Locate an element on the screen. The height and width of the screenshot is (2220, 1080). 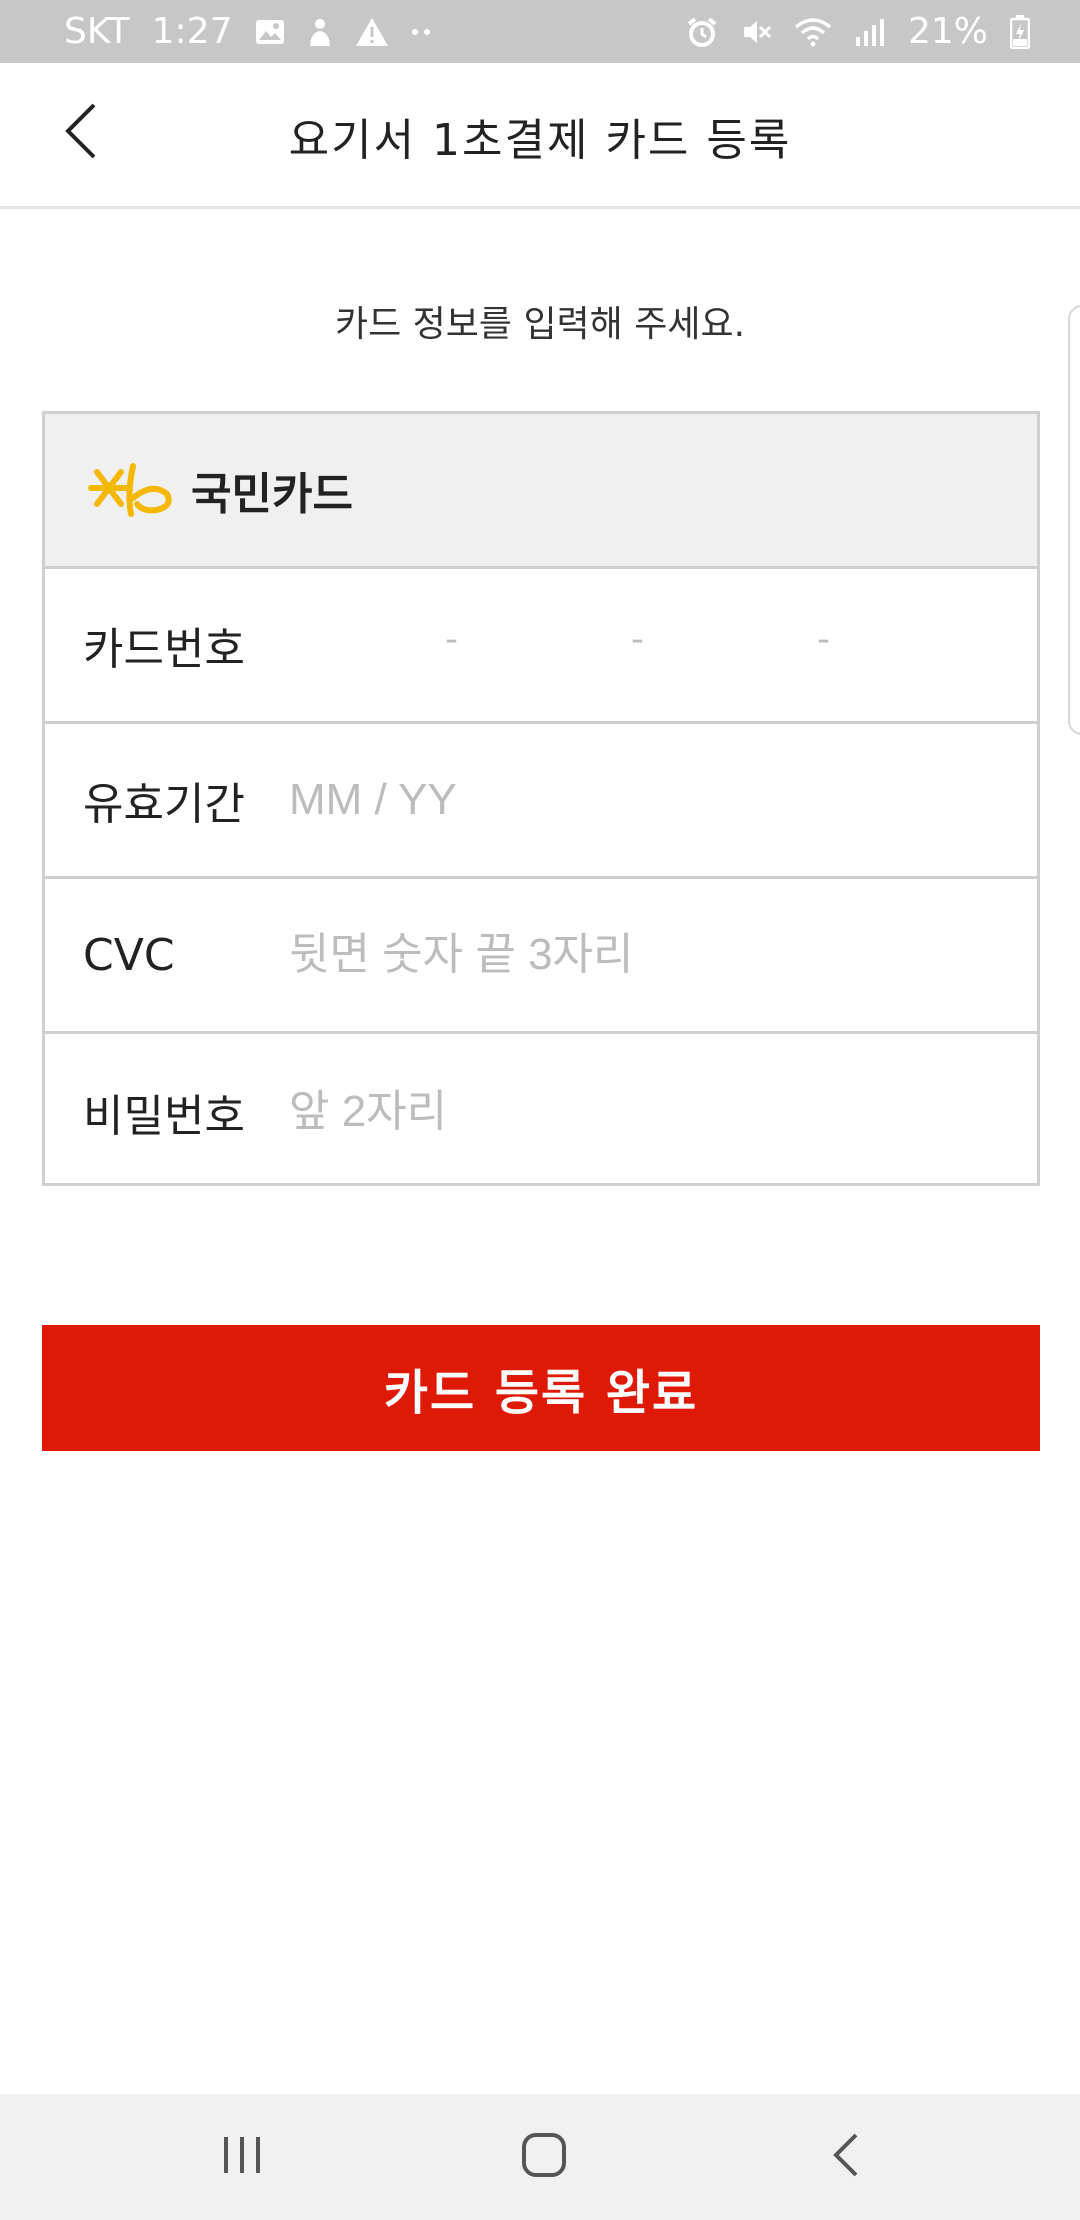
edge-panel-handle is located at coordinates (1074, 520).